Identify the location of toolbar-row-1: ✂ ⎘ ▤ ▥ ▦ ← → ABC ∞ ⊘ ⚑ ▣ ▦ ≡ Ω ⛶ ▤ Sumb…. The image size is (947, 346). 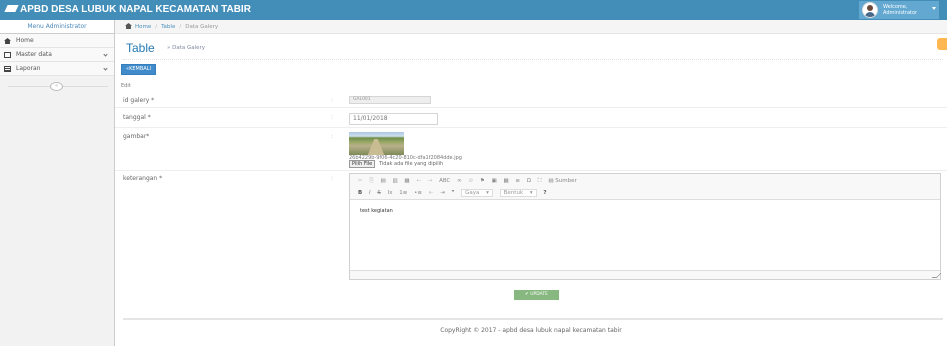
(470, 181).